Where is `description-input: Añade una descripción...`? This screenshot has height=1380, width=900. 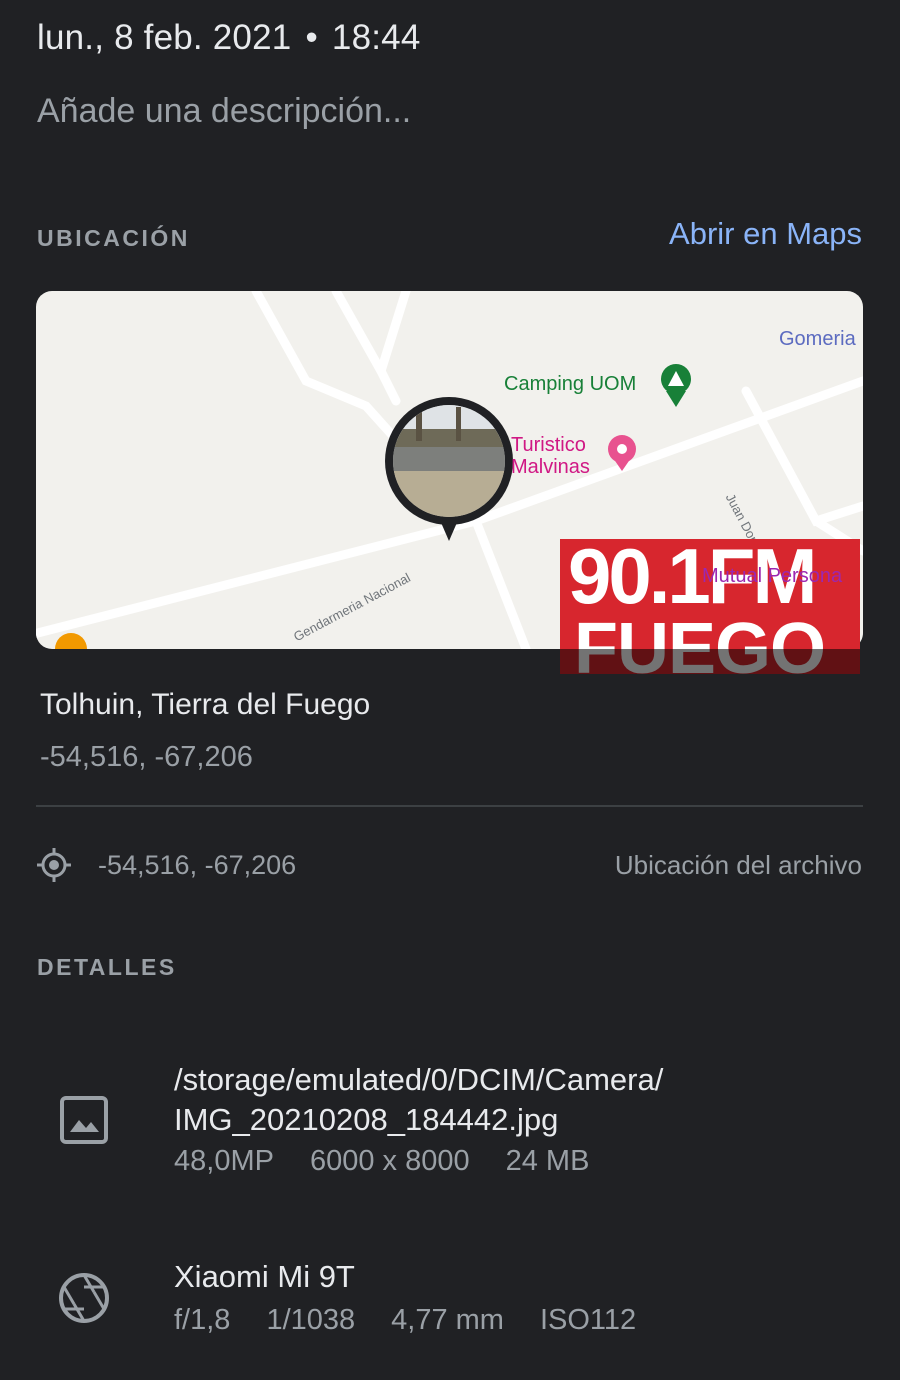 description-input: Añade una descripción... is located at coordinates (224, 111).